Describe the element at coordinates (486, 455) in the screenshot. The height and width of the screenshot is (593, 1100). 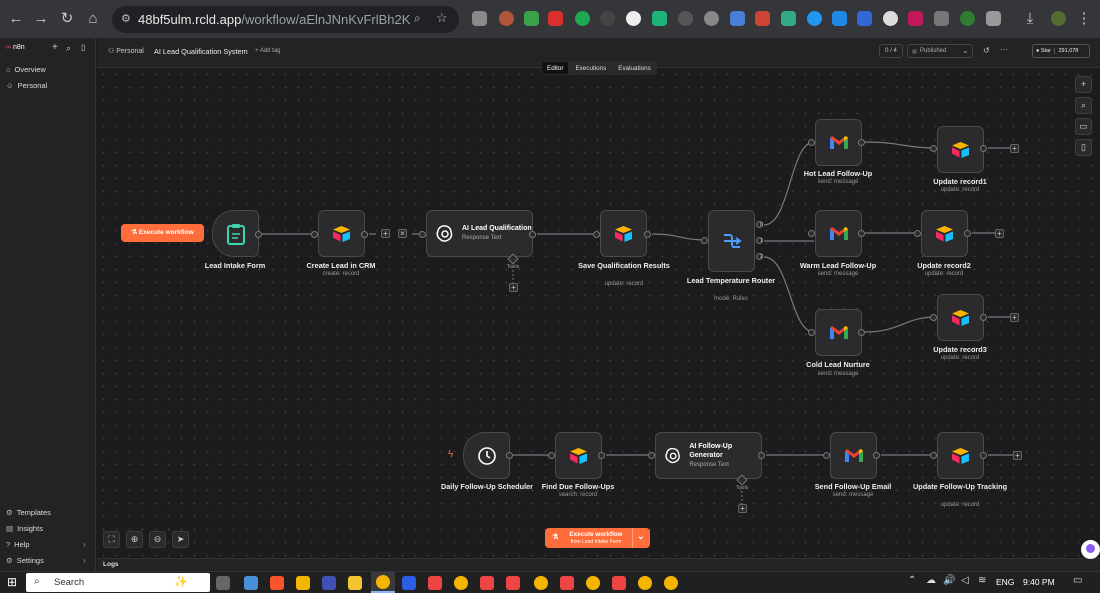
I see `node-daily-followup-scheduler` at that location.